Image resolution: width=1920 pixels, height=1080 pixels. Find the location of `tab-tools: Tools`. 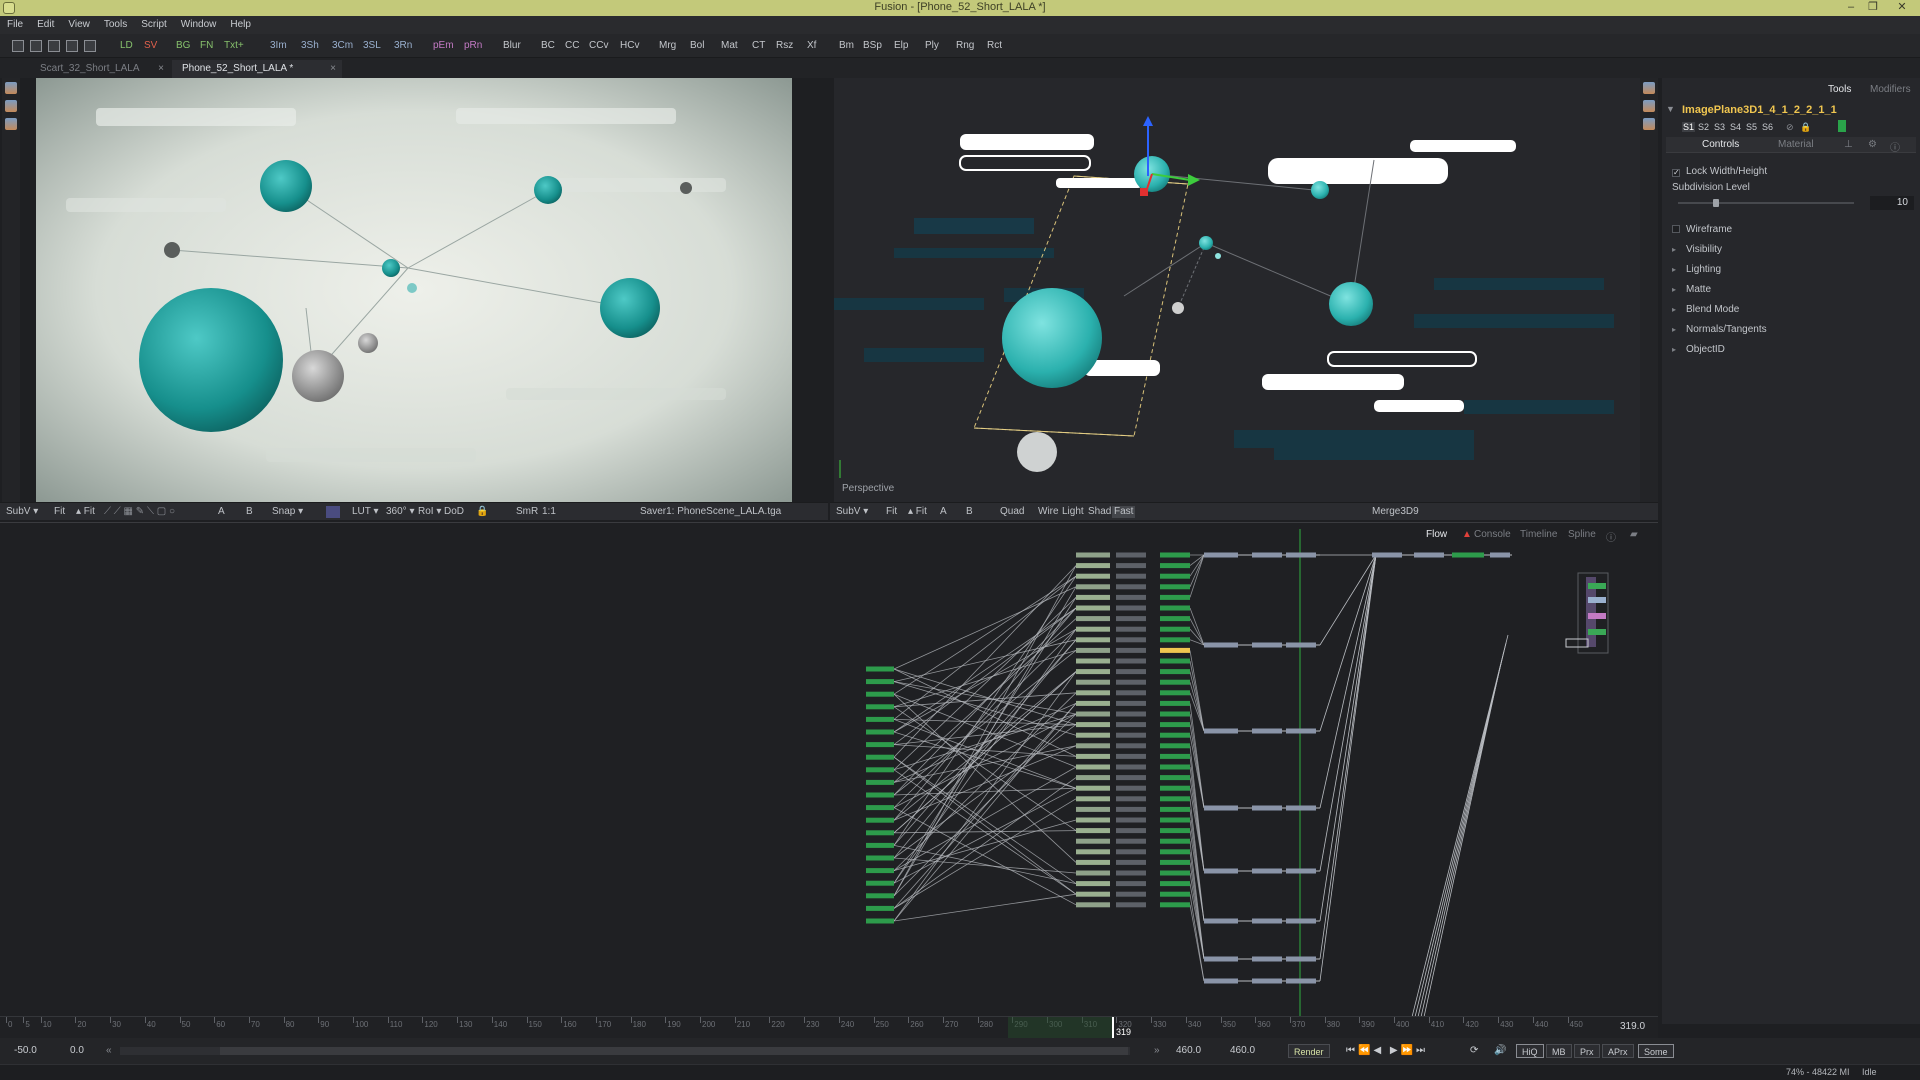

tab-tools: Tools is located at coordinates (1839, 89).